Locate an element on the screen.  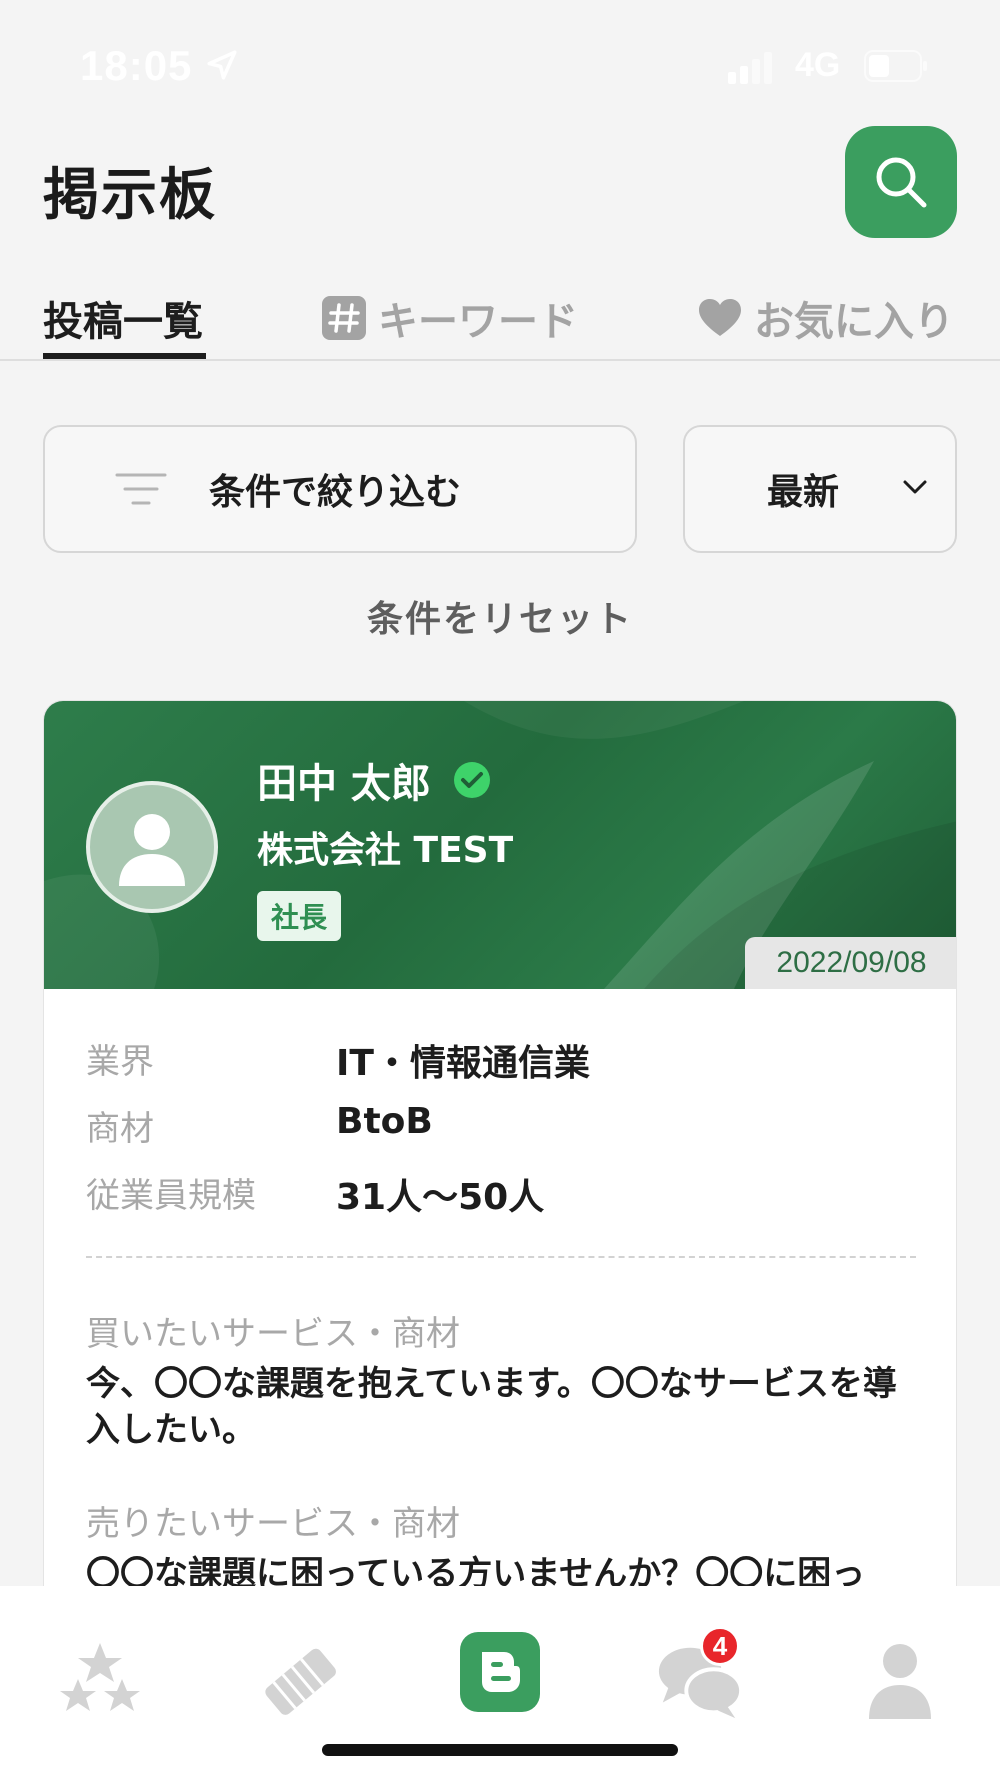
battery-icon is located at coordinates (895, 66).